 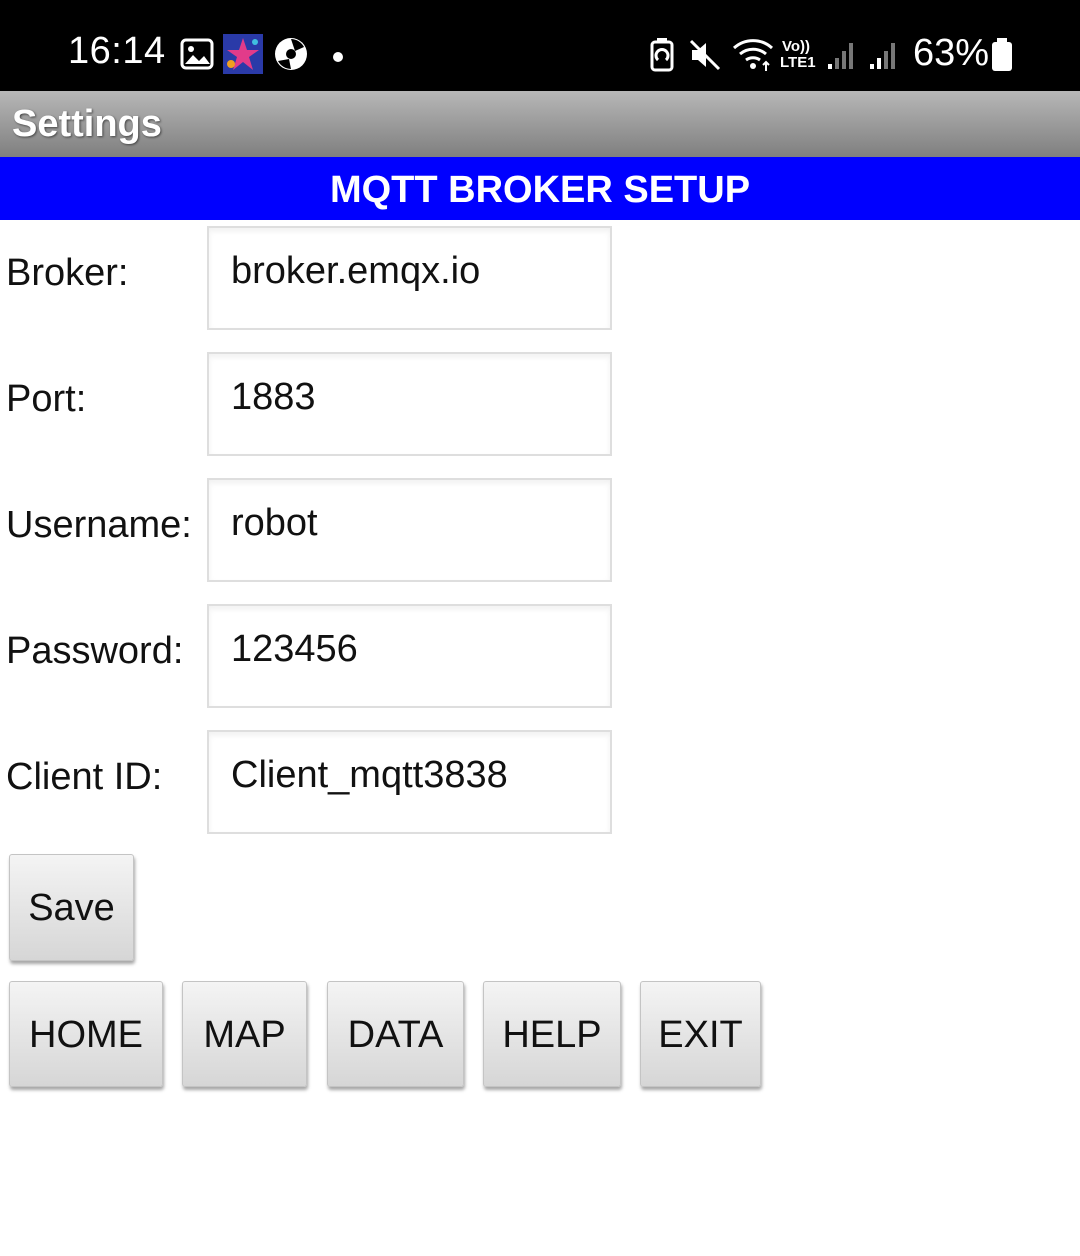 I want to click on gallery-icon, so click(x=197, y=56).